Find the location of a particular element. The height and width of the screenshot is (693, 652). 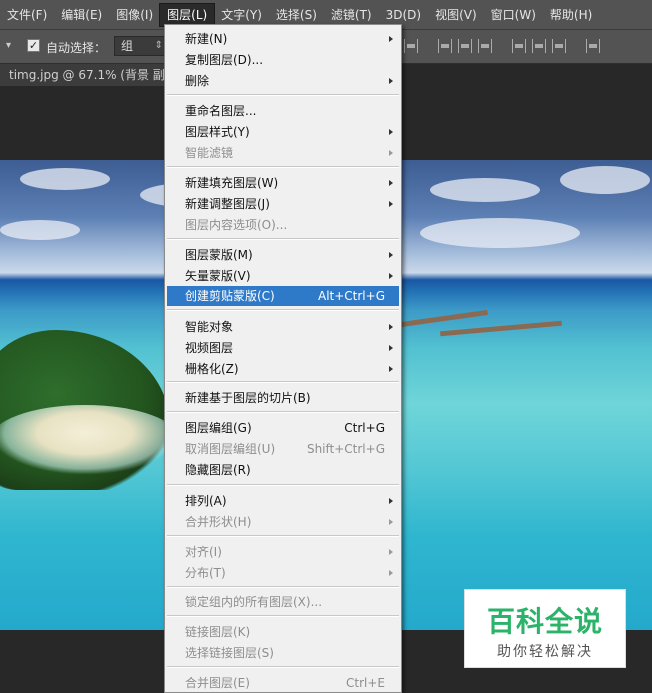

menu-item-group-layers: 图层编组(G) Ctrl+G is located at coordinates (283, 428).